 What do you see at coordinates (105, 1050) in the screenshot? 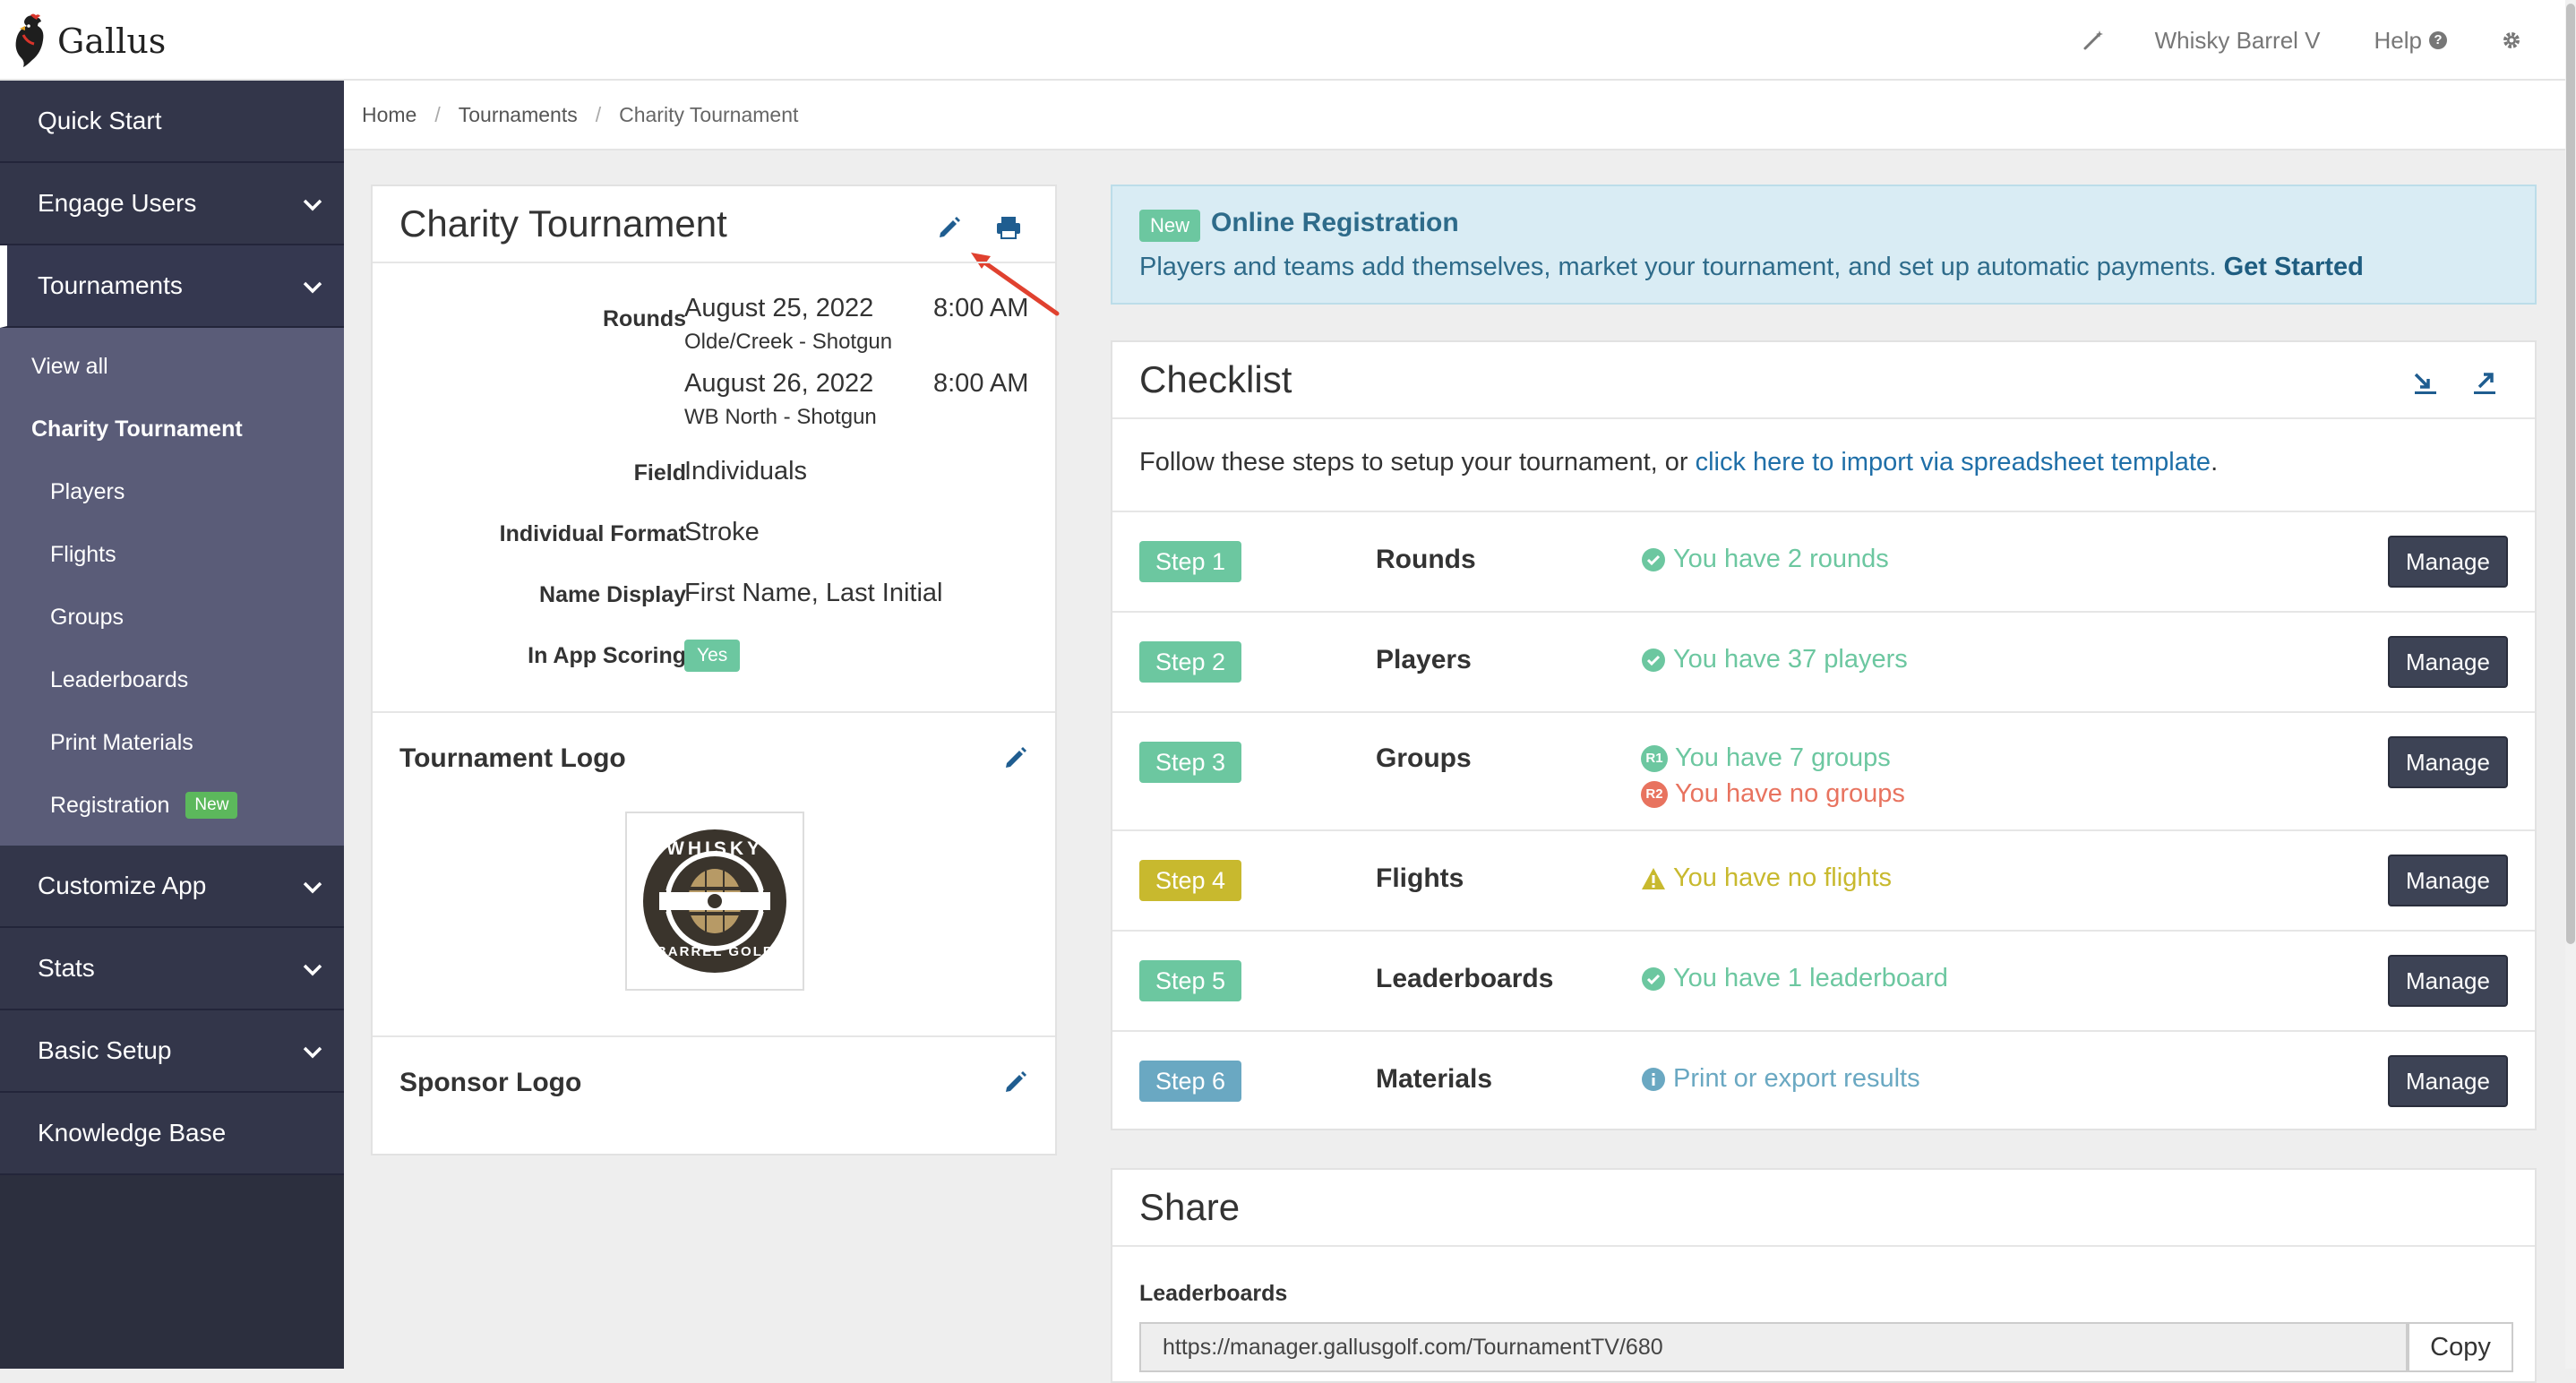
I see `nav-label: Basic Setup` at bounding box center [105, 1050].